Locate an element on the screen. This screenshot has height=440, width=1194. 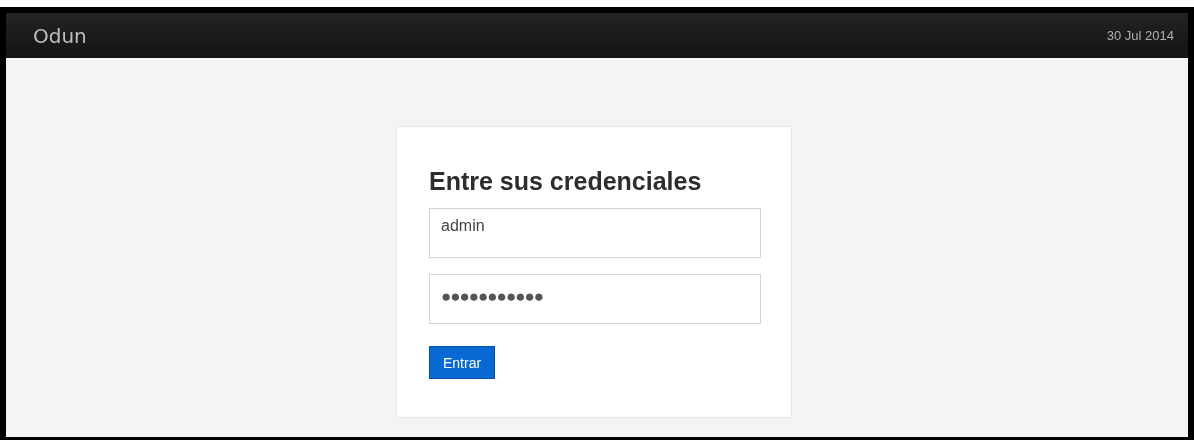
app-name: Odun is located at coordinates (60, 35).